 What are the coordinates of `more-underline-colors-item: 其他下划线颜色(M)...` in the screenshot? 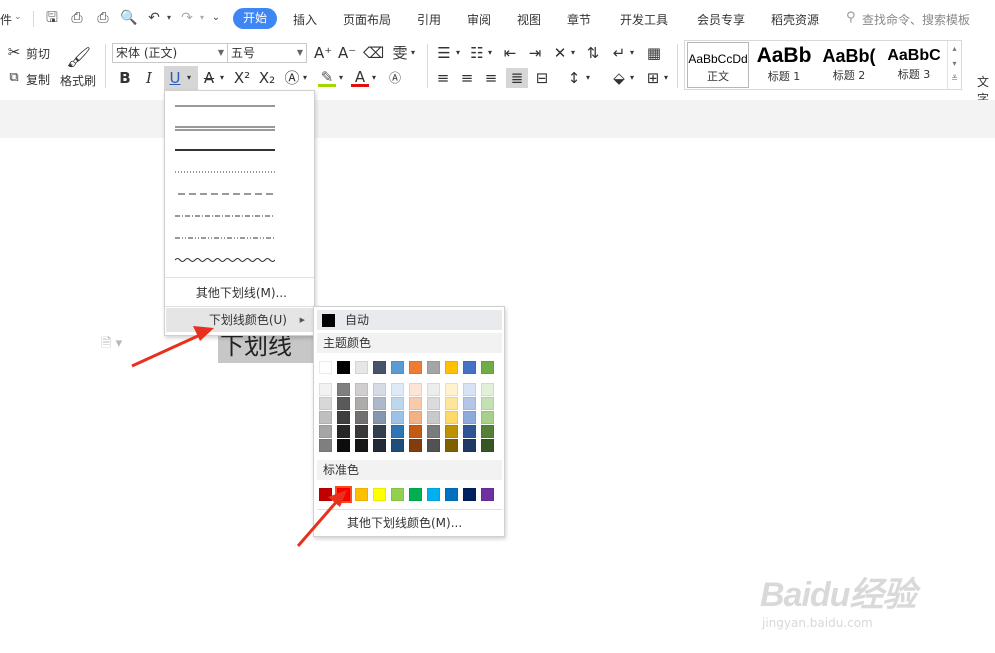 It's located at (409, 523).